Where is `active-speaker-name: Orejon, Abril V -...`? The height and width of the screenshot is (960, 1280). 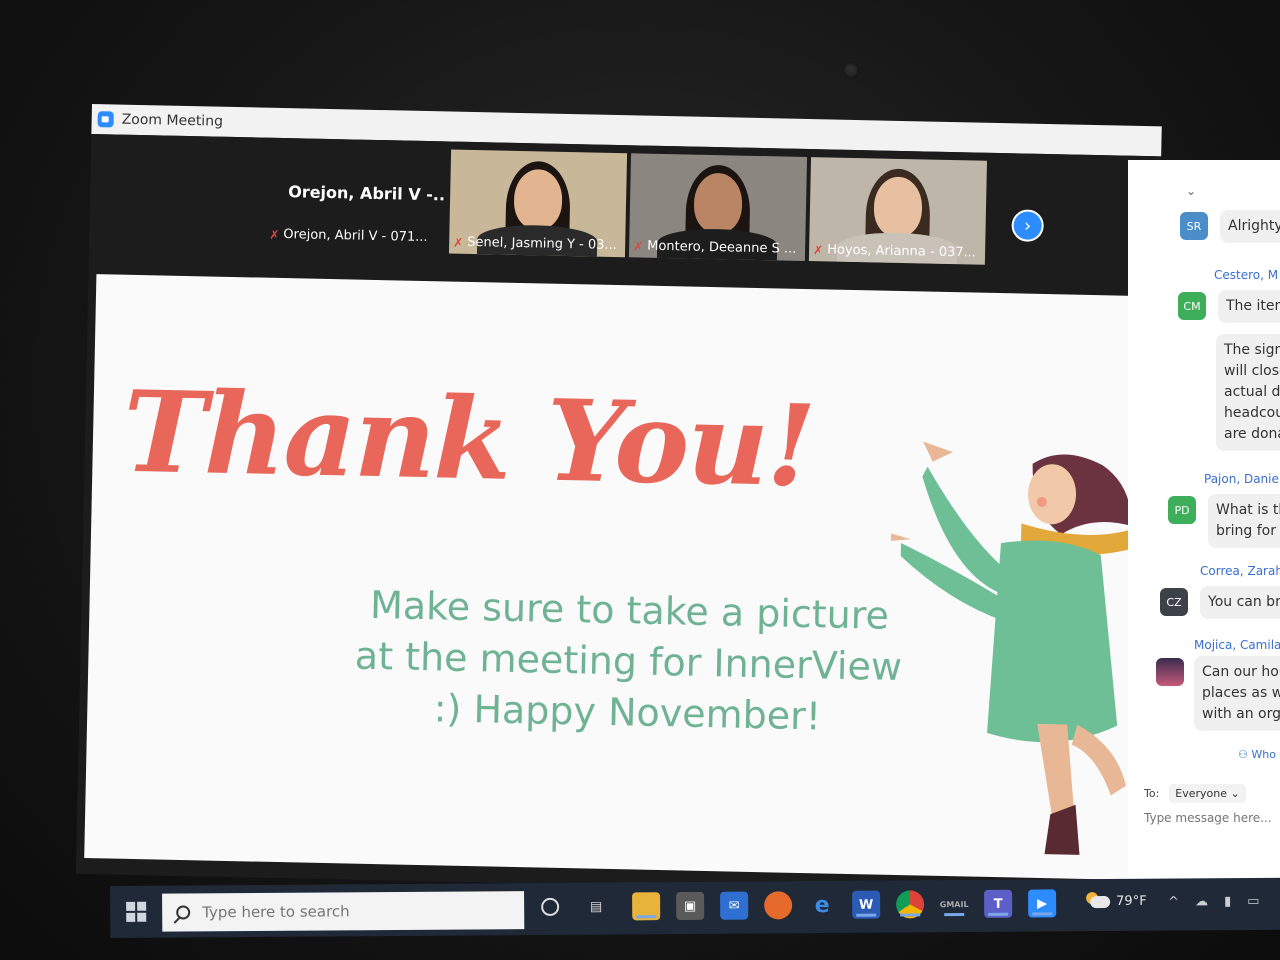 active-speaker-name: Orejon, Abril V -... is located at coordinates (368, 193).